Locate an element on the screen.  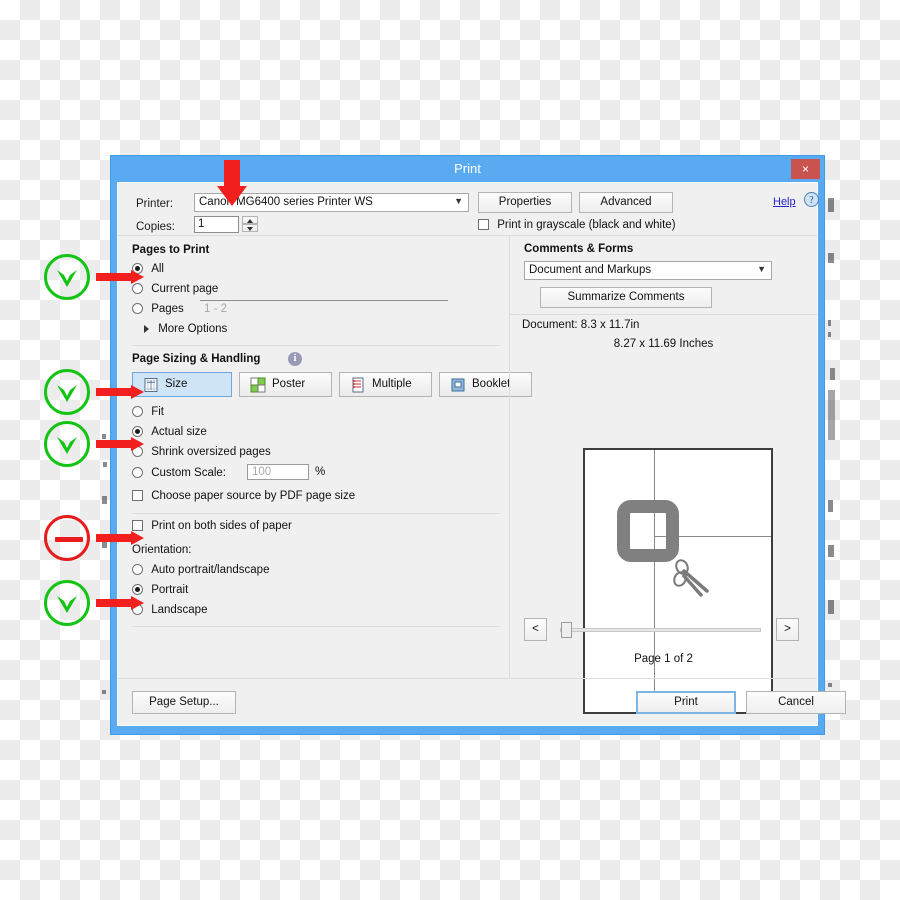
help-icon: ? is located at coordinates (811, 199).